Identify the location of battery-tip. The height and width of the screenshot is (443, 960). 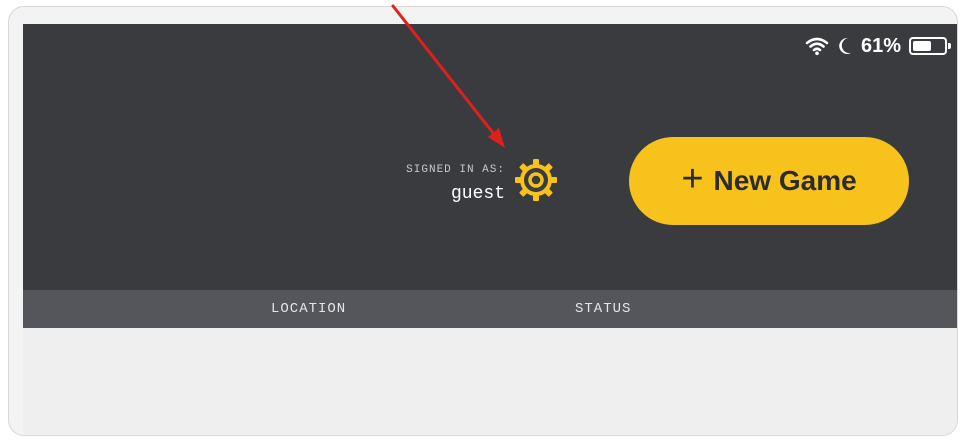
(949, 46).